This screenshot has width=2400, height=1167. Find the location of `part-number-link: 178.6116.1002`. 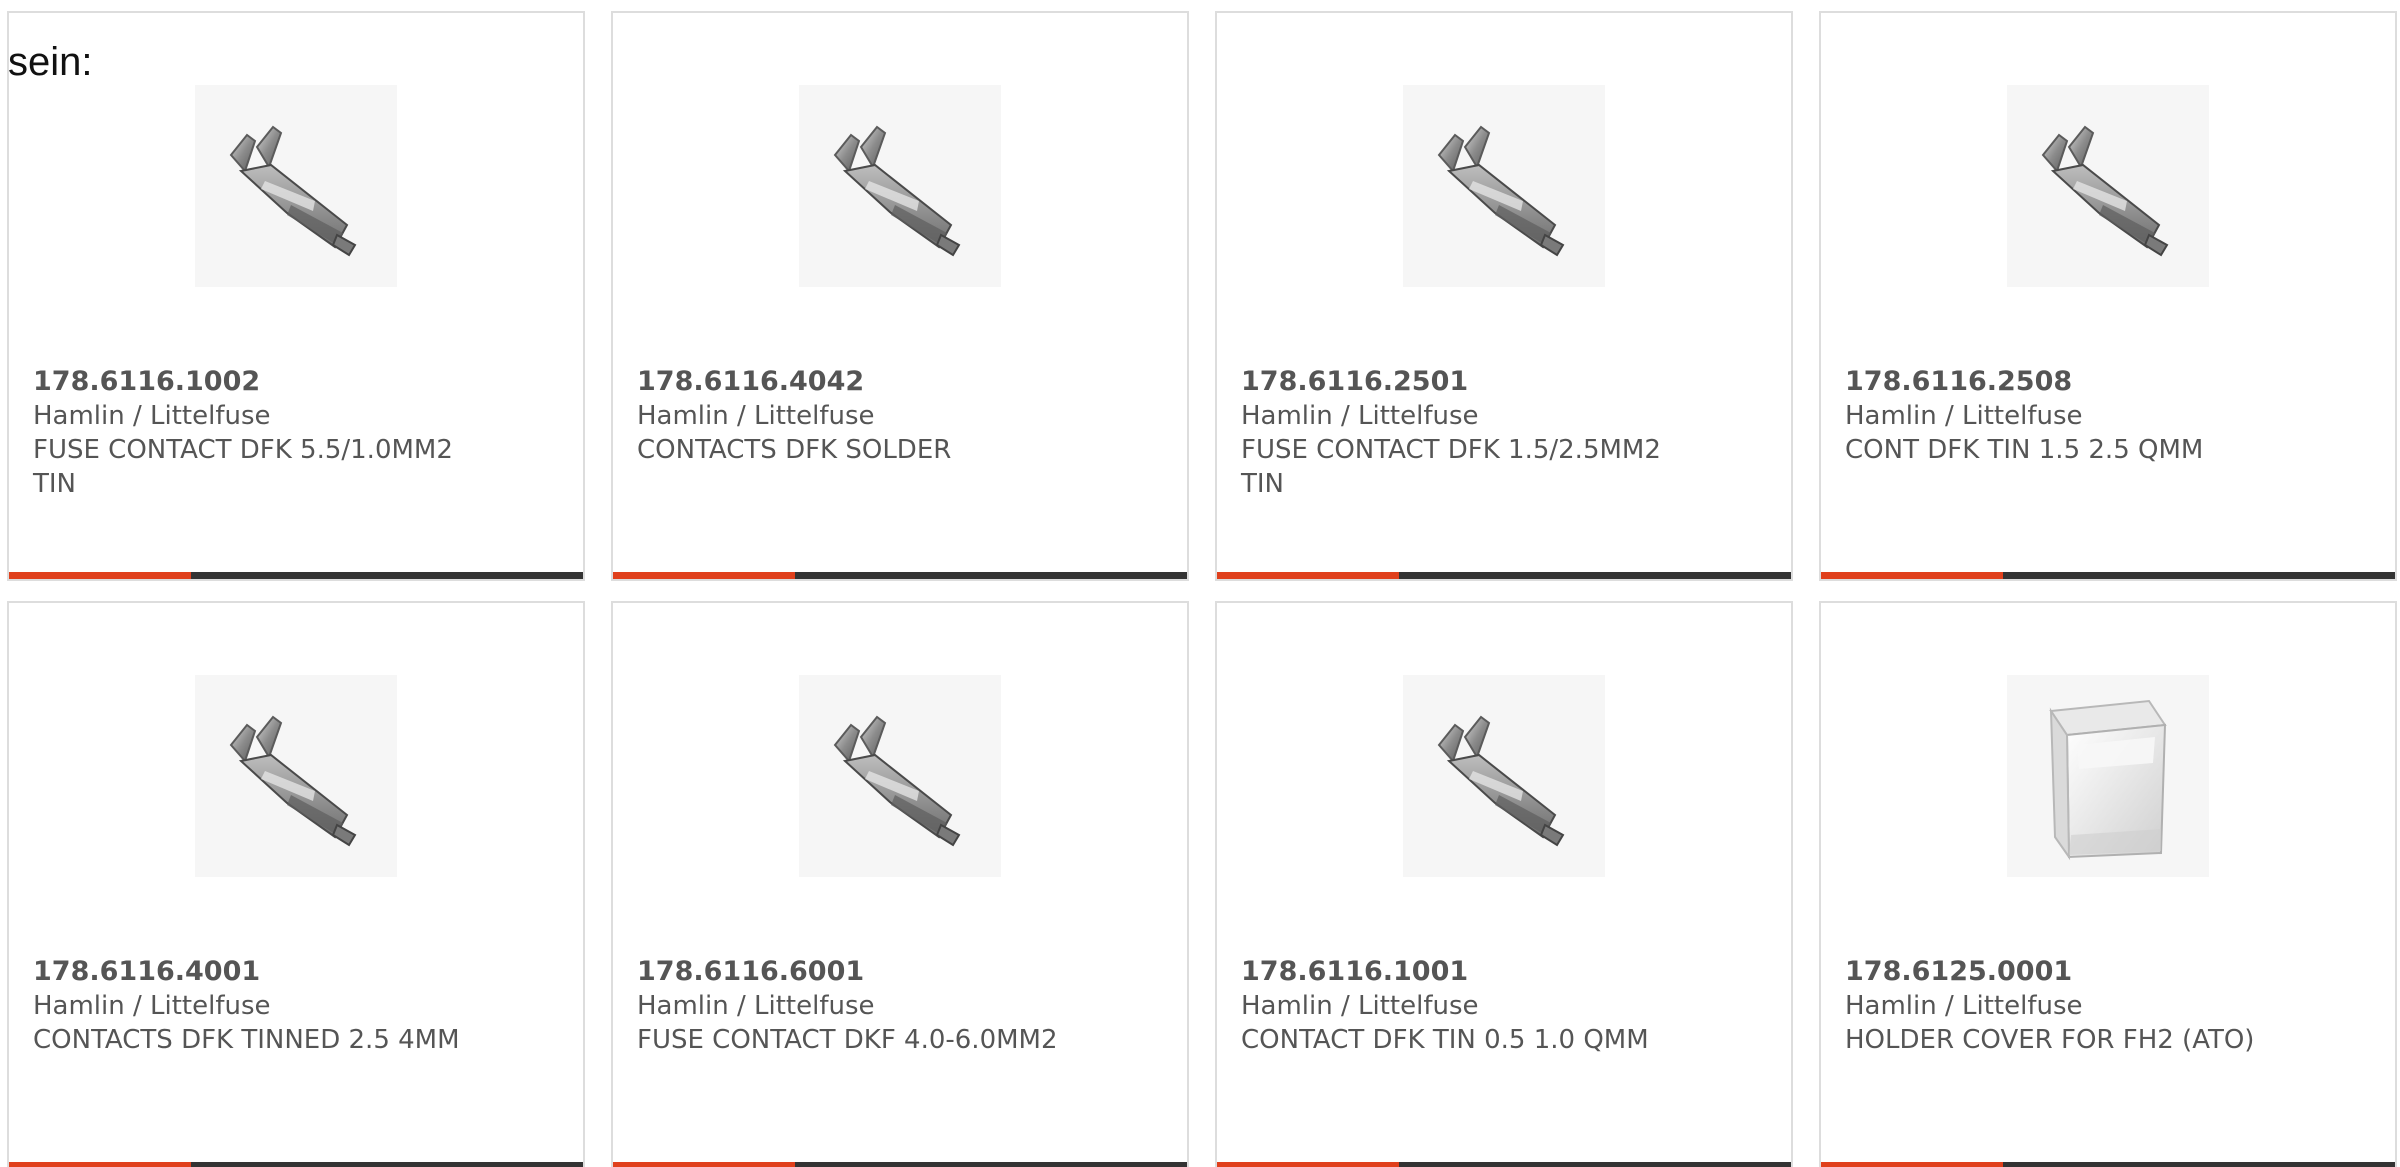

part-number-link: 178.6116.1002 is located at coordinates (298, 382).